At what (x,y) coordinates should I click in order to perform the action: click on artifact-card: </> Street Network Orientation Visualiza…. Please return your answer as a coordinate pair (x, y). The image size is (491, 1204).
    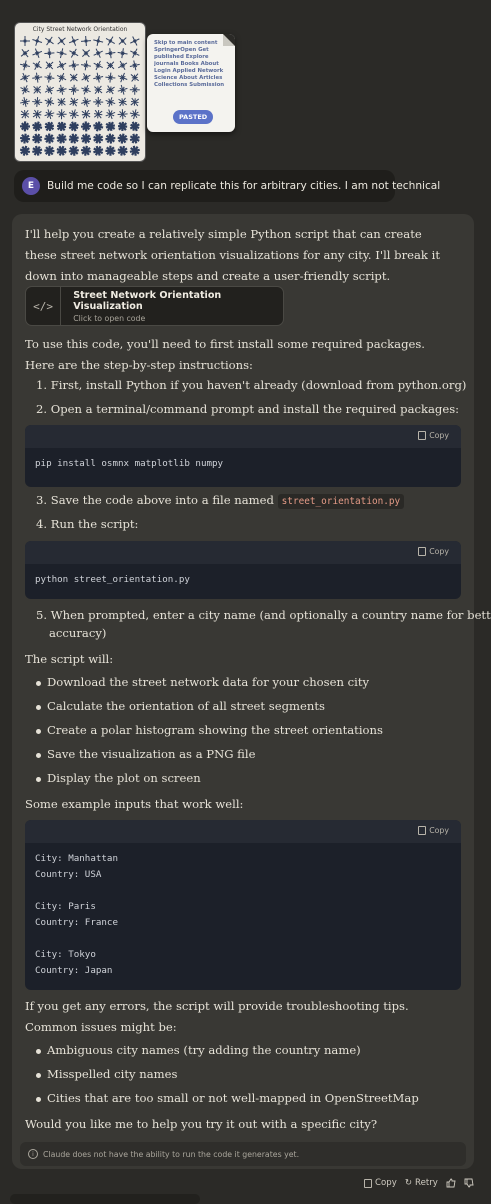
    Looking at the image, I should click on (154, 306).